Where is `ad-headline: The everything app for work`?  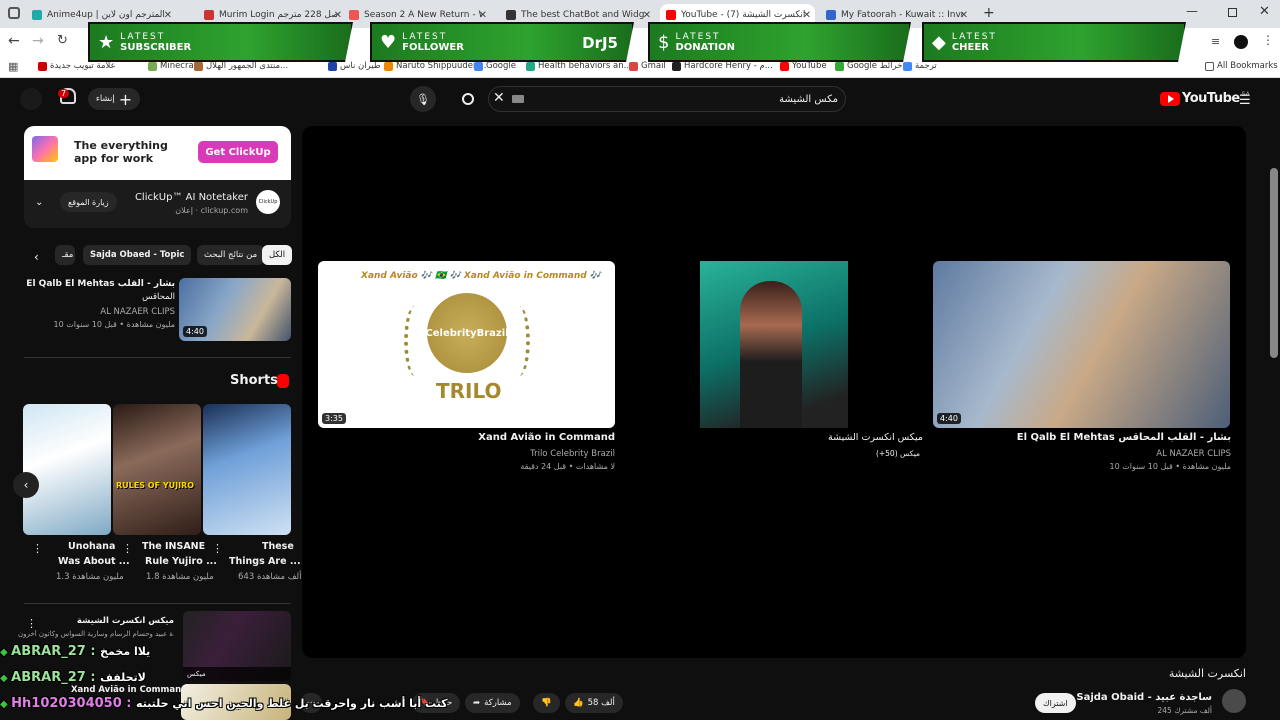
ad-headline: The everything app for work is located at coordinates (121, 152).